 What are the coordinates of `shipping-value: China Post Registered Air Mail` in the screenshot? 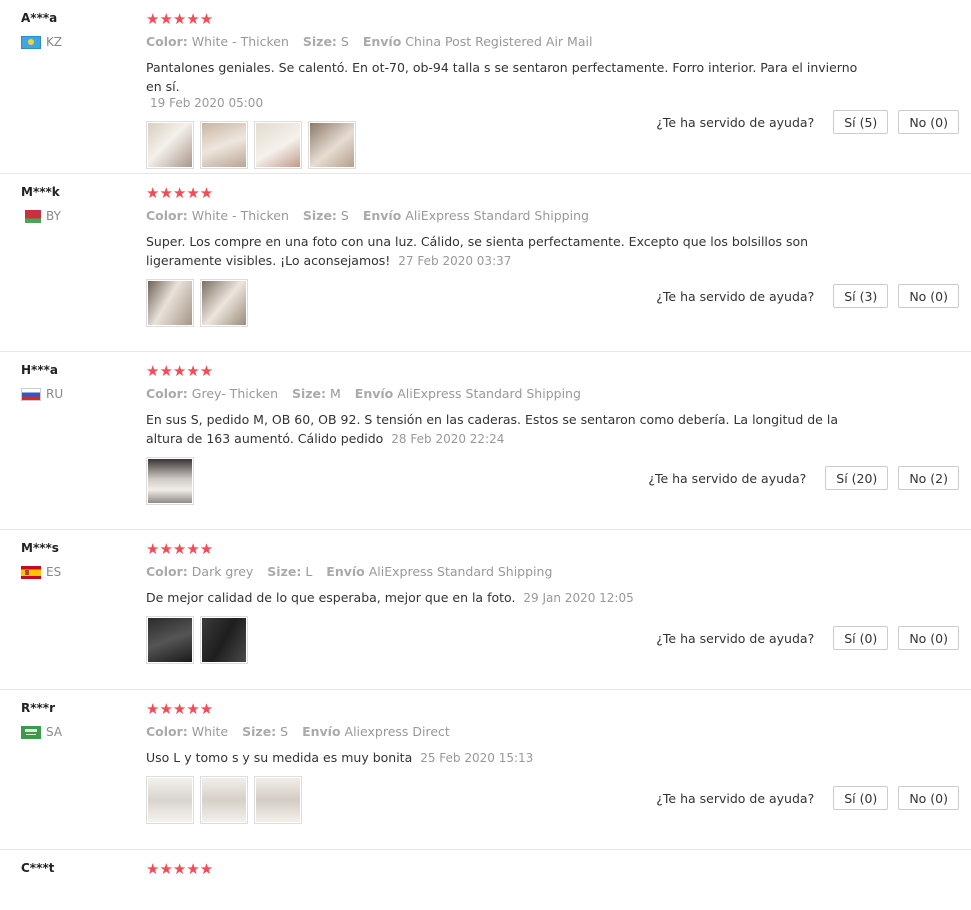 It's located at (499, 41).